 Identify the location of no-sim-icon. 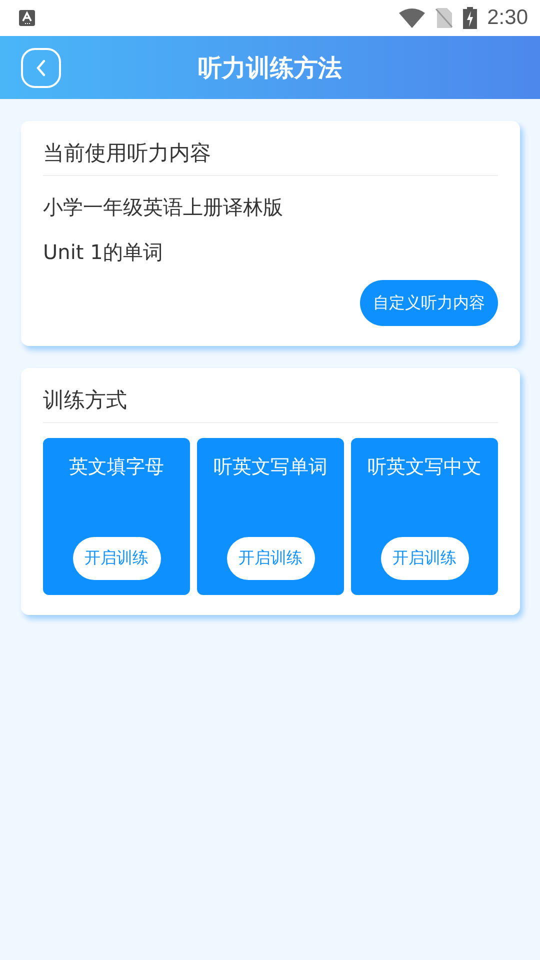
(444, 18).